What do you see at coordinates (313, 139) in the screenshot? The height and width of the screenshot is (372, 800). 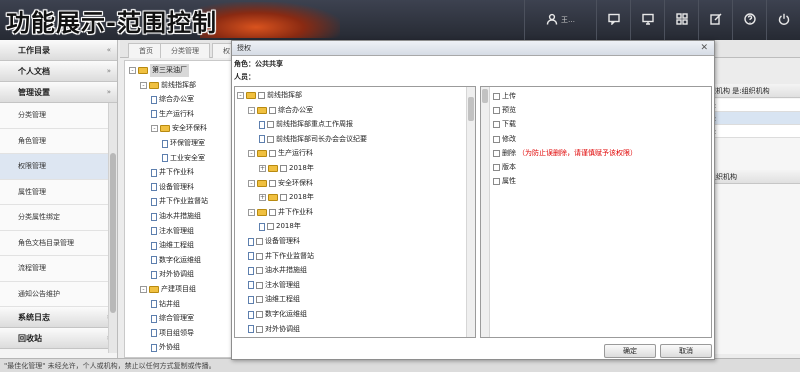 I see `tree-node: 前线指挥部司长办会会议纪要` at bounding box center [313, 139].